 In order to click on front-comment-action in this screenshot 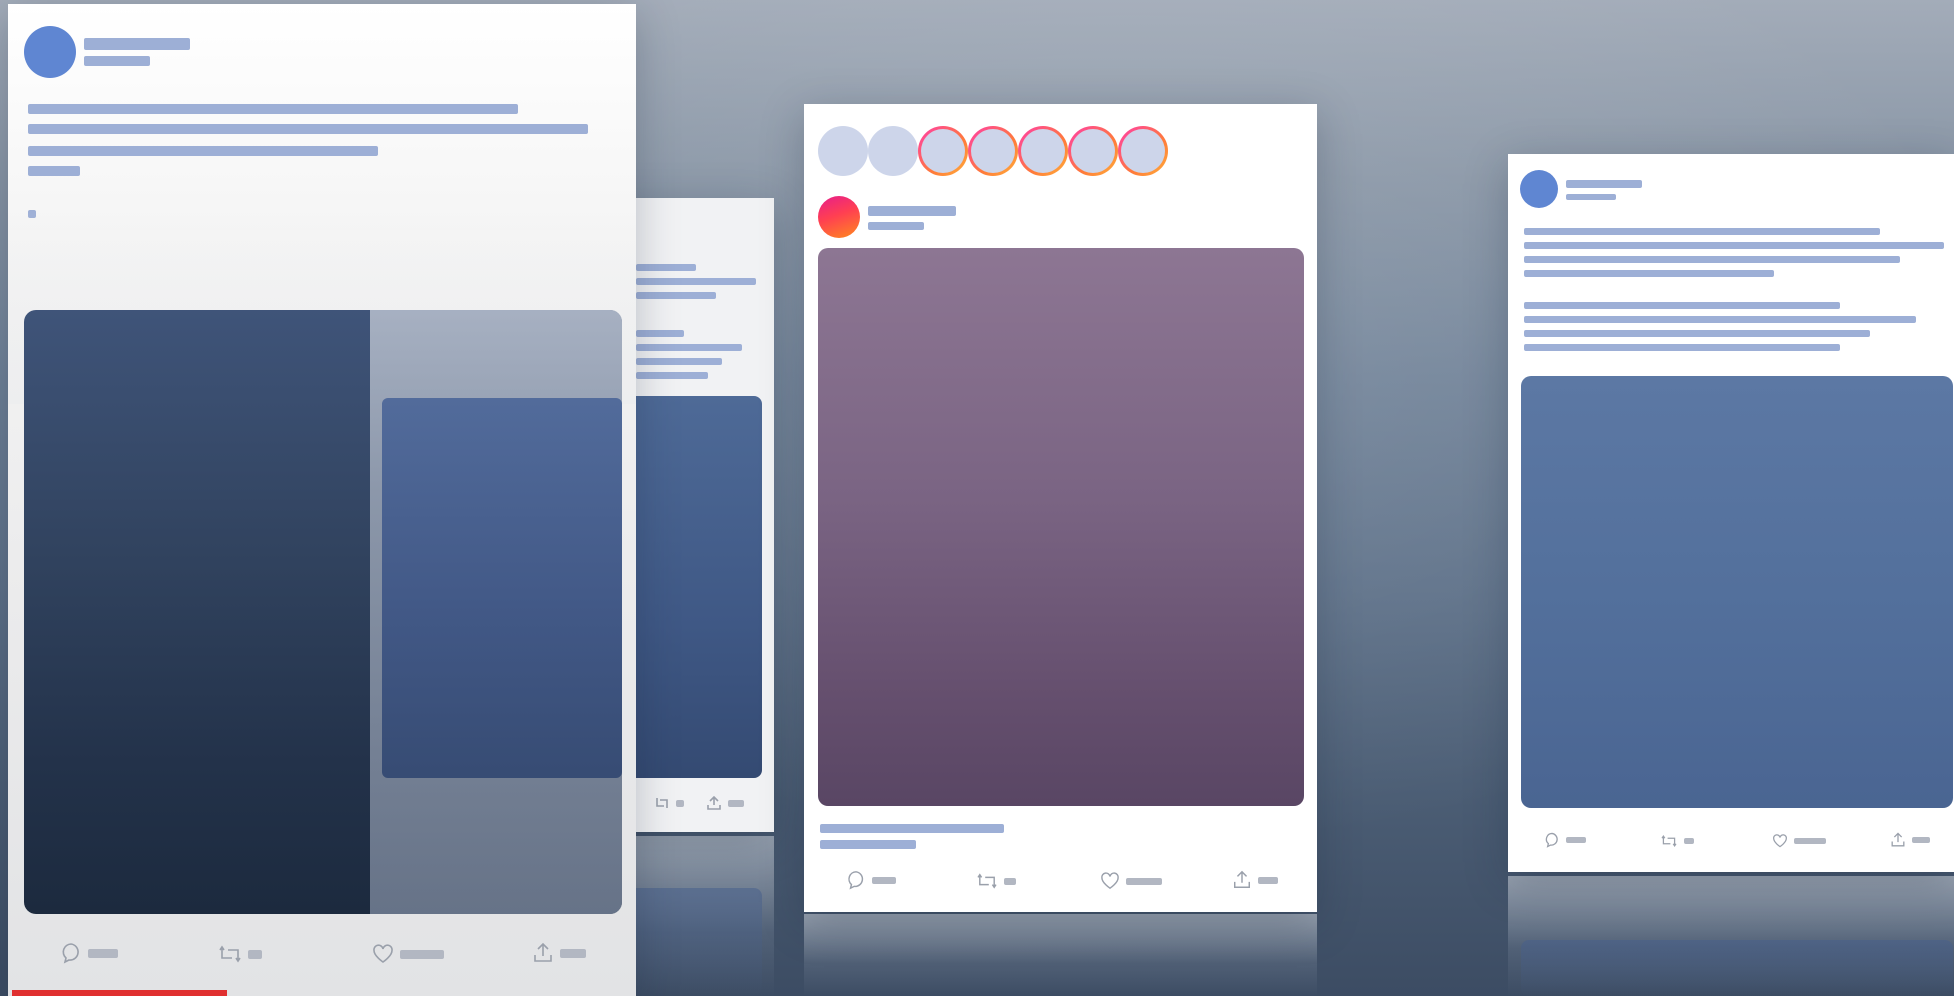, I will do `click(89, 953)`.